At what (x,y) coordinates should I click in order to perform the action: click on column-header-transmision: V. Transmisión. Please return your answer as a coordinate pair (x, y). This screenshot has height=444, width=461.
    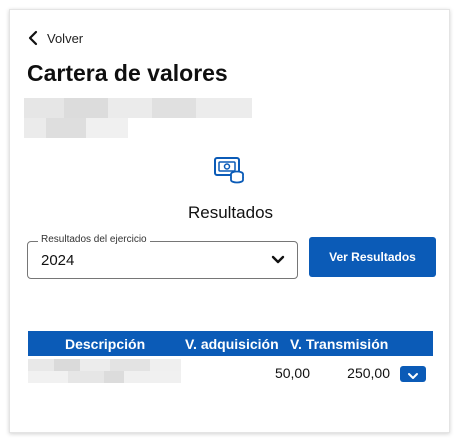
    Looking at the image, I should click on (339, 344).